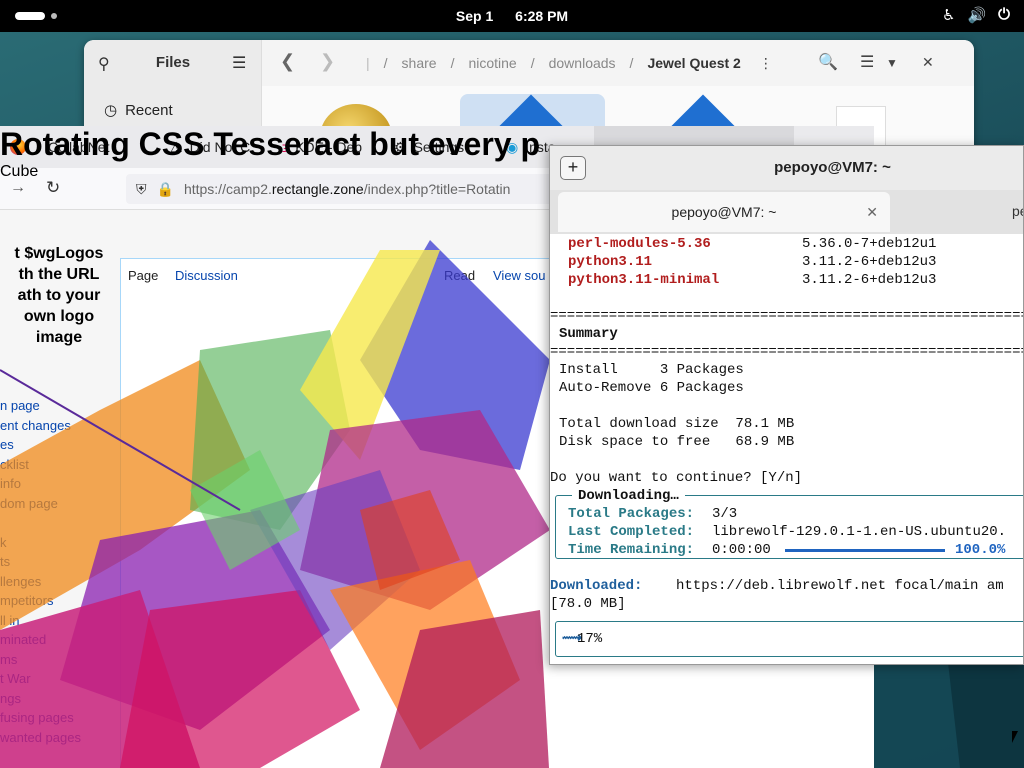  Describe the element at coordinates (892, 63) in the screenshot. I see `view-options-chevron-icon: ▼` at that location.